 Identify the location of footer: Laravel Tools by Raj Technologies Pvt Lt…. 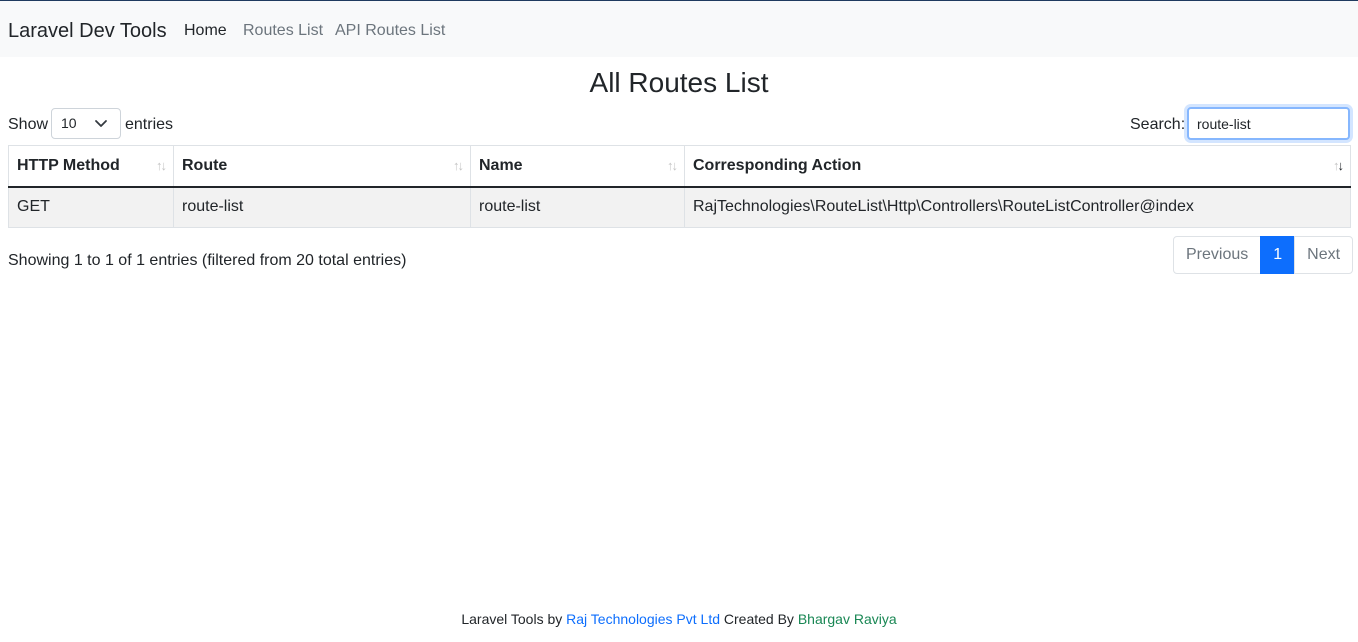
(679, 619).